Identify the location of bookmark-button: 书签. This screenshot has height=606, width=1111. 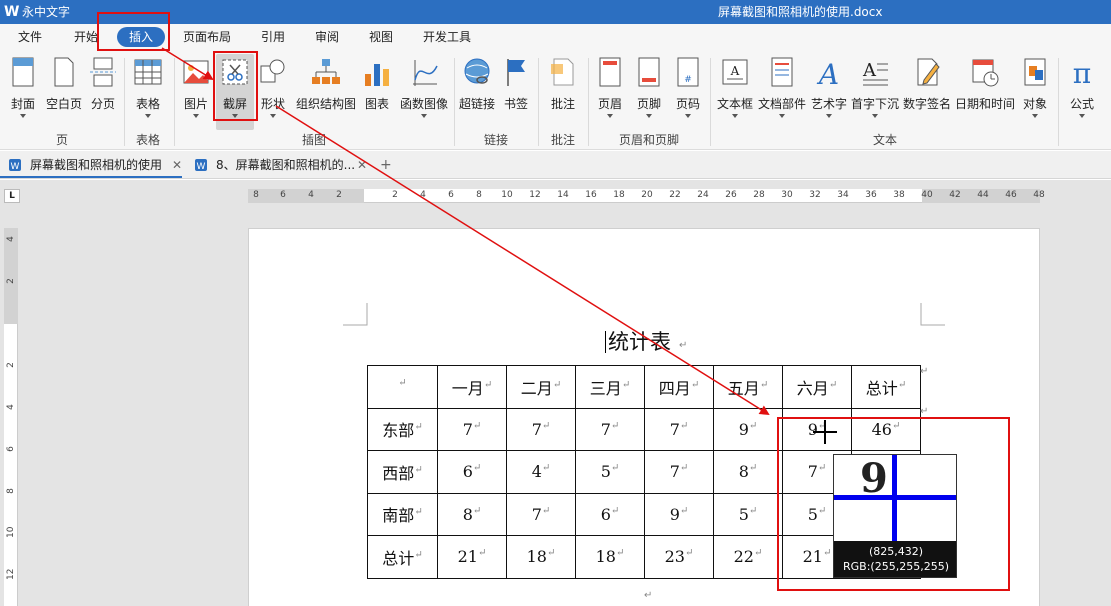
(516, 92).